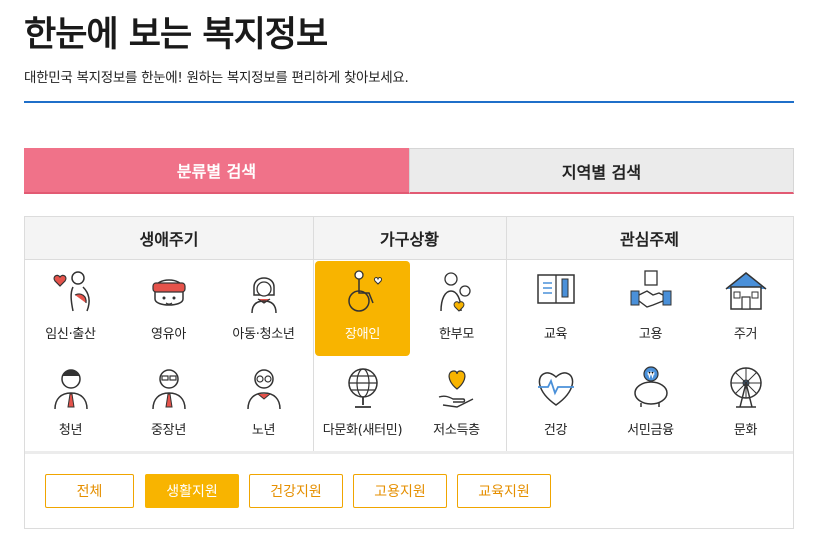 The image size is (814, 539). What do you see at coordinates (362, 388) in the screenshot?
I see `globe-icon` at bounding box center [362, 388].